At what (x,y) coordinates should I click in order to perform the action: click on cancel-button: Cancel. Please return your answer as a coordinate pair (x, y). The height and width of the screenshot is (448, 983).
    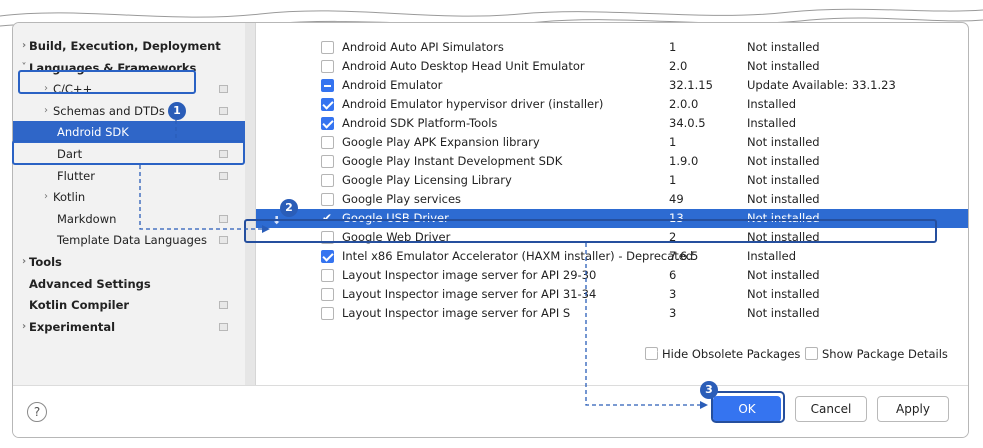
    Looking at the image, I should click on (831, 409).